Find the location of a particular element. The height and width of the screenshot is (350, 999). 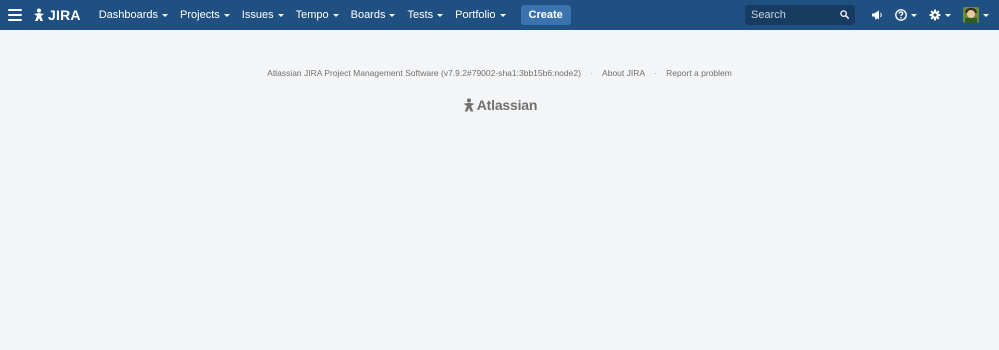

search-input is located at coordinates (795, 15).